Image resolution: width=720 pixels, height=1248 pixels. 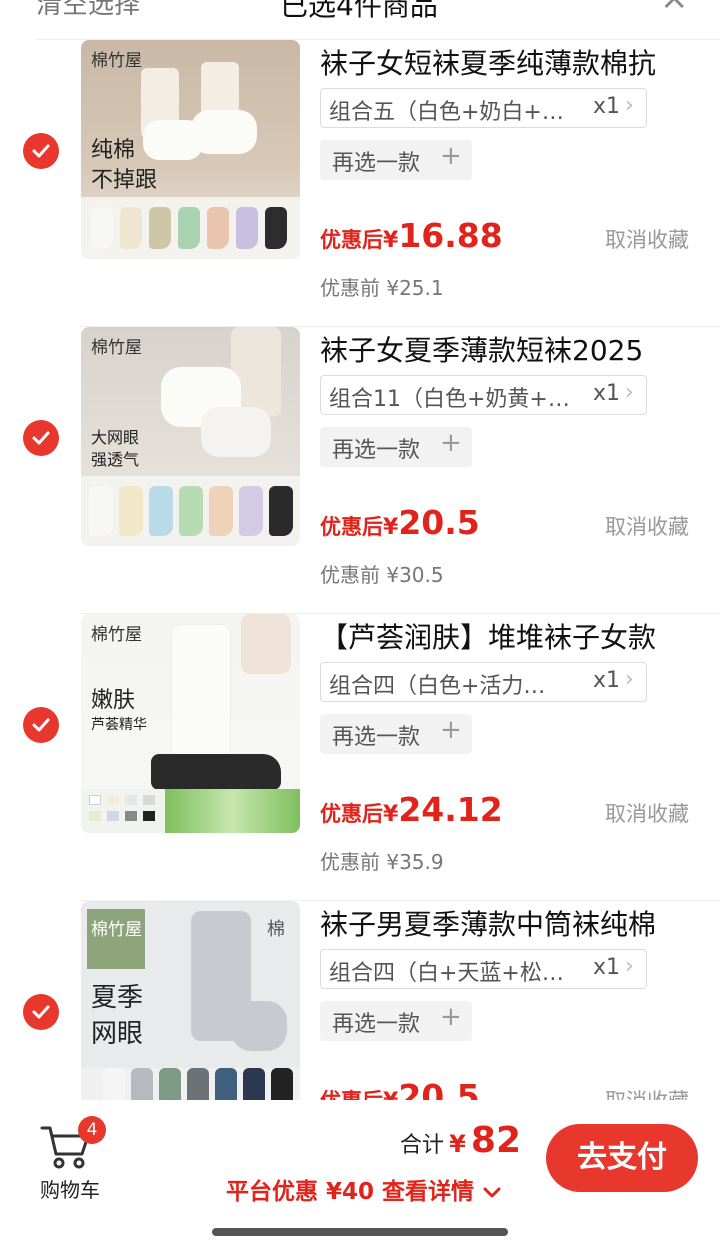 I want to click on original-price: 优惠前 ¥35.9, so click(x=382, y=862).